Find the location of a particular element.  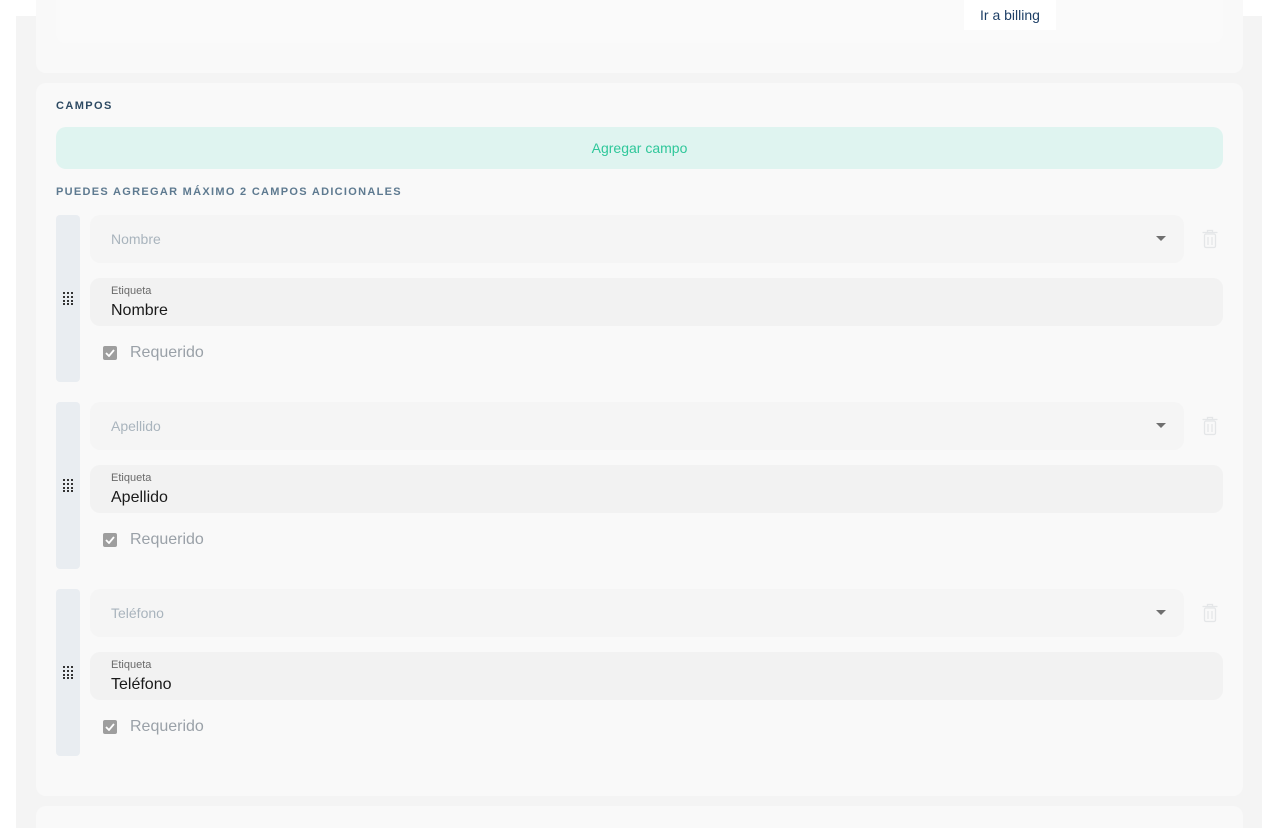

field-type-value: Apellido is located at coordinates (136, 426).